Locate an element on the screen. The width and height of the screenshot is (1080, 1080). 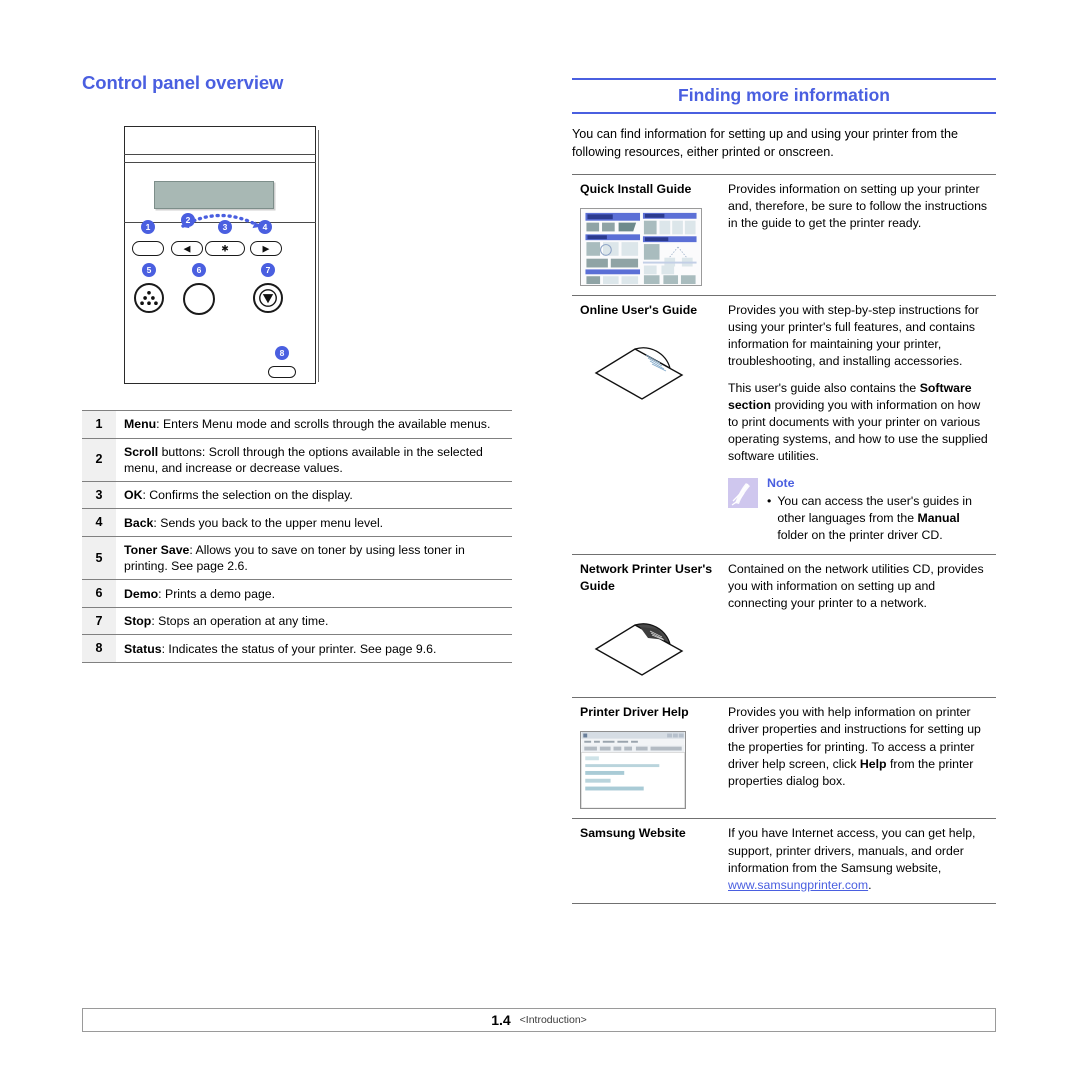
table-row: 6 Demo: Prints a demo page. is located at coordinates (297, 593).